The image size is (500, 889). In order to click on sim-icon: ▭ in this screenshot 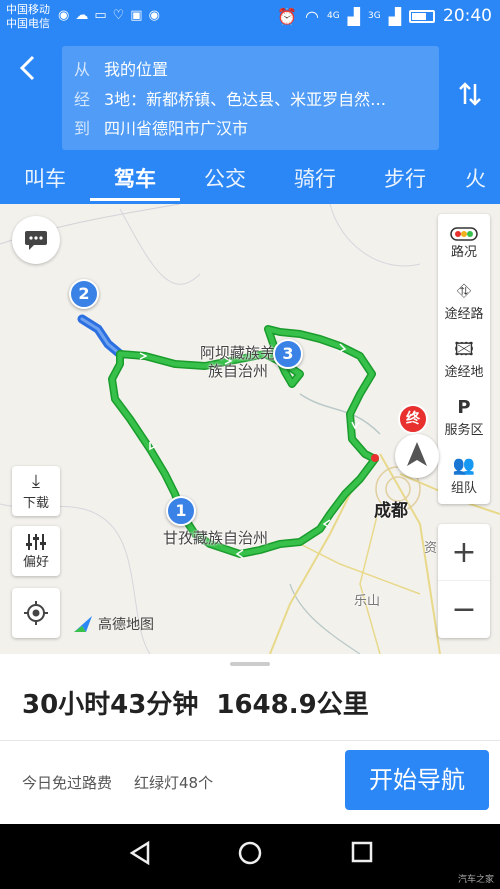, I will do `click(100, 15)`.